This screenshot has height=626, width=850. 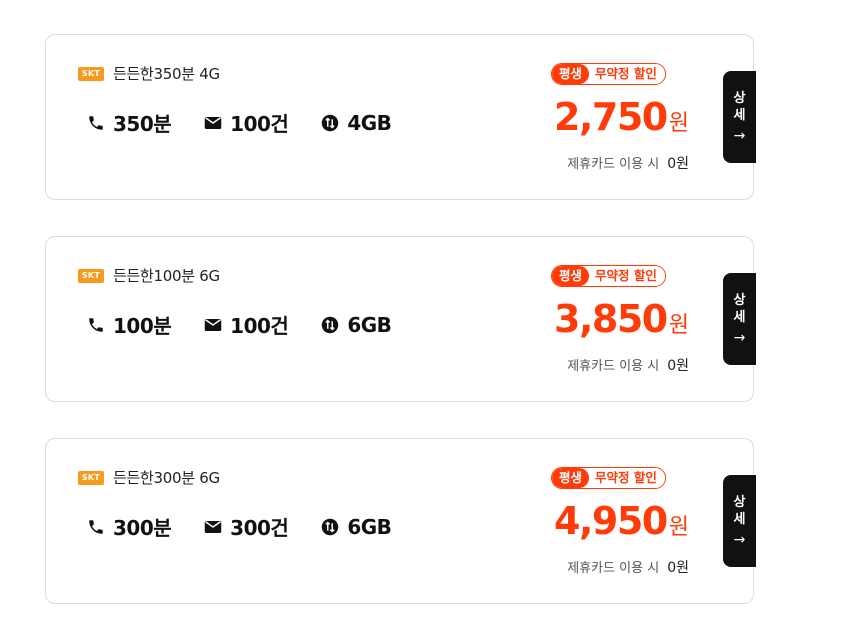 What do you see at coordinates (611, 521) in the screenshot?
I see `price-amount: 4,950` at bounding box center [611, 521].